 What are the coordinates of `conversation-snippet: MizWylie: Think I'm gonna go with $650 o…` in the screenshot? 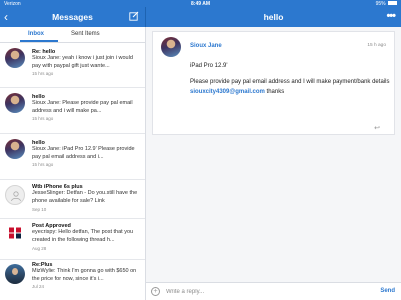 It's located at (84, 275).